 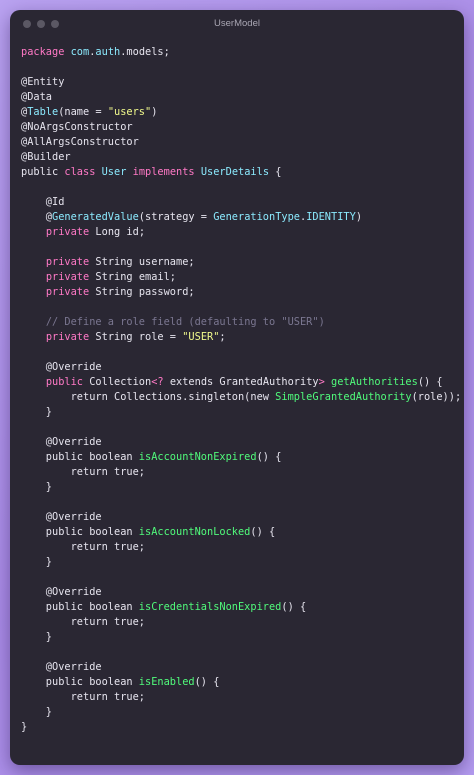 I want to click on code-line: public boolean isAccountNonExpired() {, so click(x=239, y=457).